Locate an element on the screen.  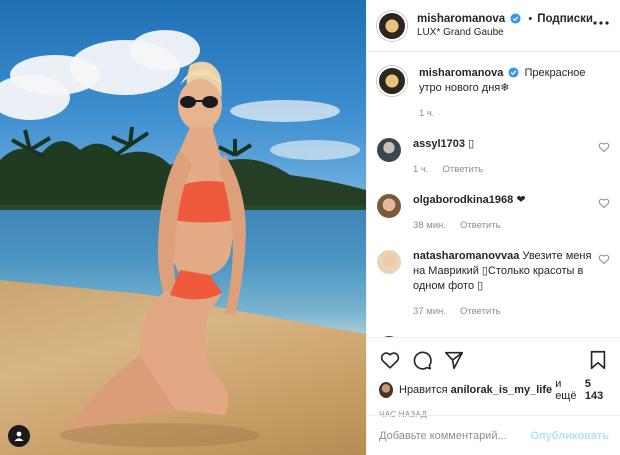
comment-time: 1 ч. is located at coordinates (421, 169).